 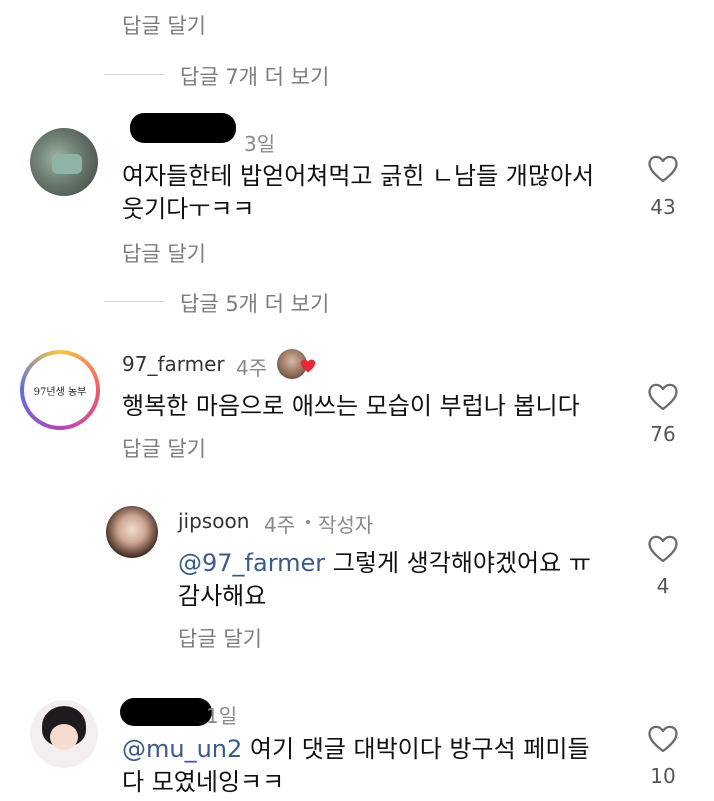 What do you see at coordinates (254, 76) in the screenshot?
I see `view-replies-button: 답글 7개 더 보기` at bounding box center [254, 76].